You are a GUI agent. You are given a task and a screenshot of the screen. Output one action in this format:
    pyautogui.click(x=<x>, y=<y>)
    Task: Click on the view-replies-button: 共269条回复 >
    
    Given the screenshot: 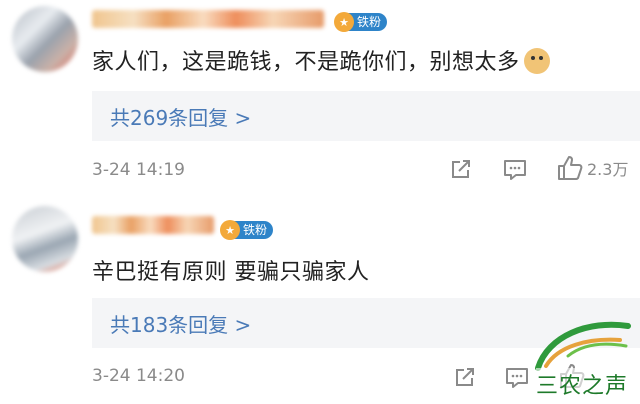 What is the action you would take?
    pyautogui.click(x=366, y=116)
    